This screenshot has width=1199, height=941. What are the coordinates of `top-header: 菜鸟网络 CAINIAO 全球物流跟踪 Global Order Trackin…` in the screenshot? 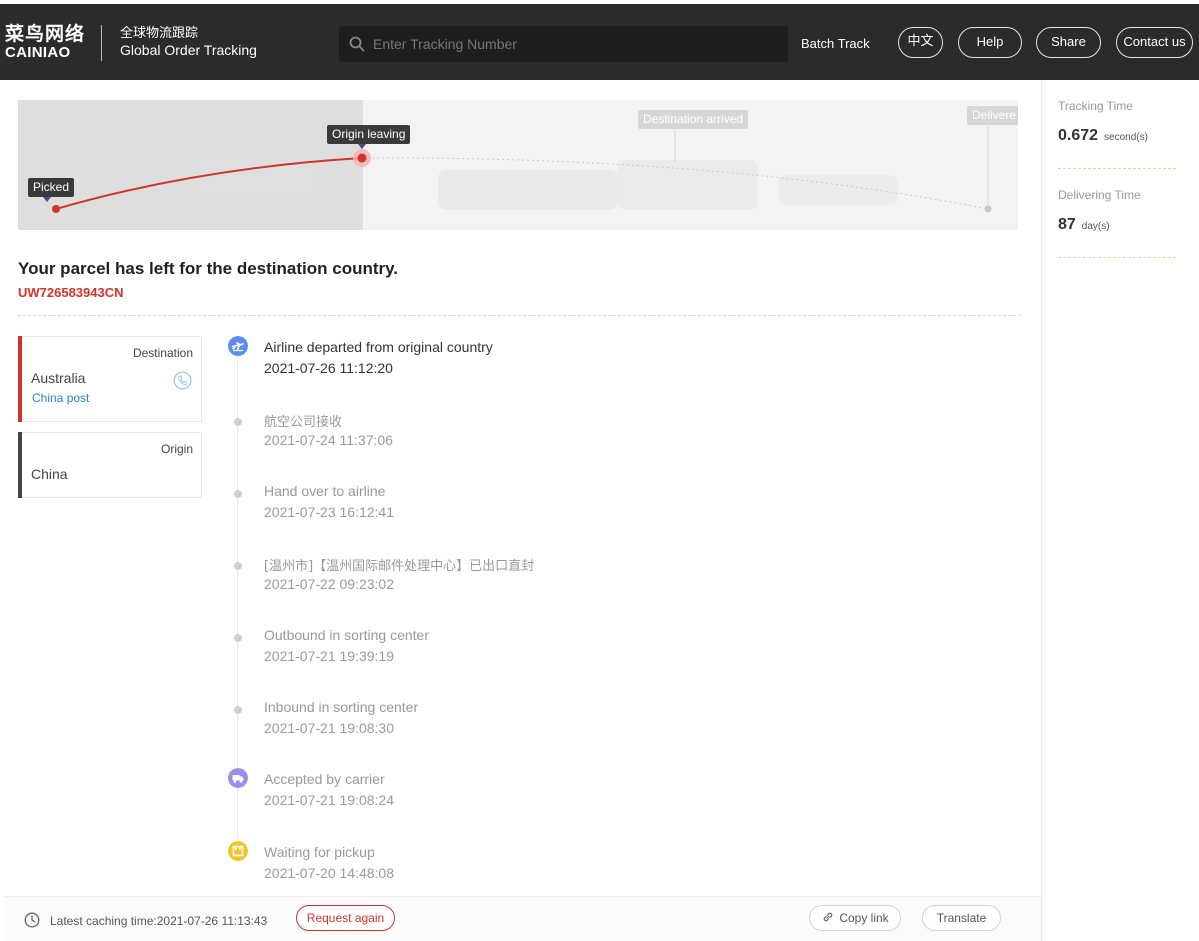 It's located at (599, 42).